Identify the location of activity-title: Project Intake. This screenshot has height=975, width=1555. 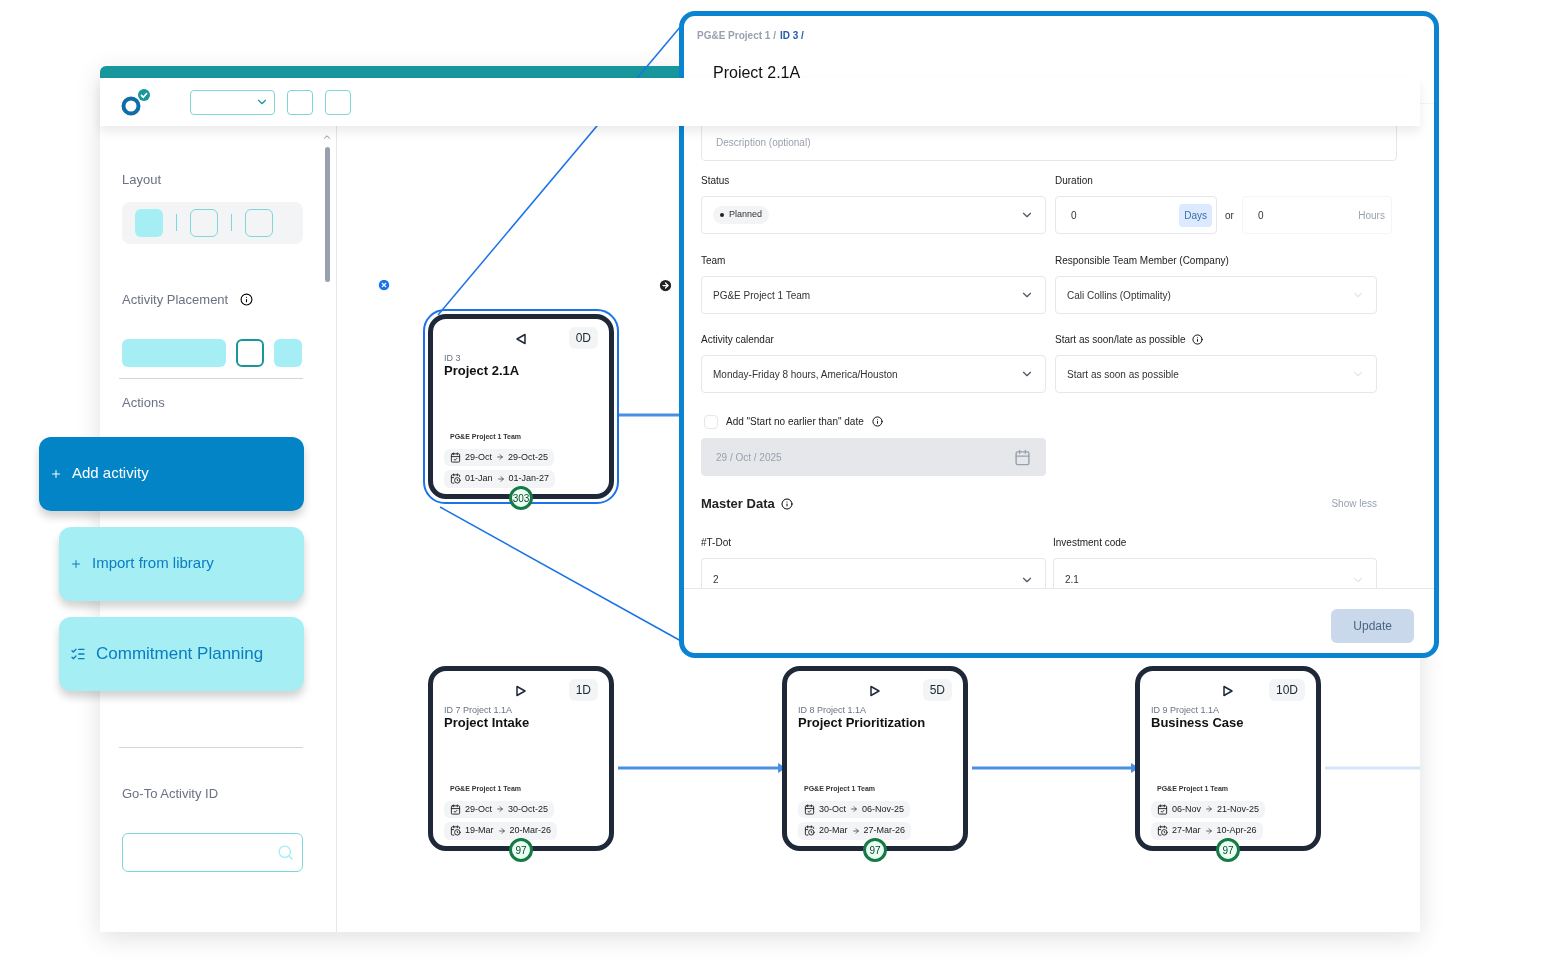
(487, 722).